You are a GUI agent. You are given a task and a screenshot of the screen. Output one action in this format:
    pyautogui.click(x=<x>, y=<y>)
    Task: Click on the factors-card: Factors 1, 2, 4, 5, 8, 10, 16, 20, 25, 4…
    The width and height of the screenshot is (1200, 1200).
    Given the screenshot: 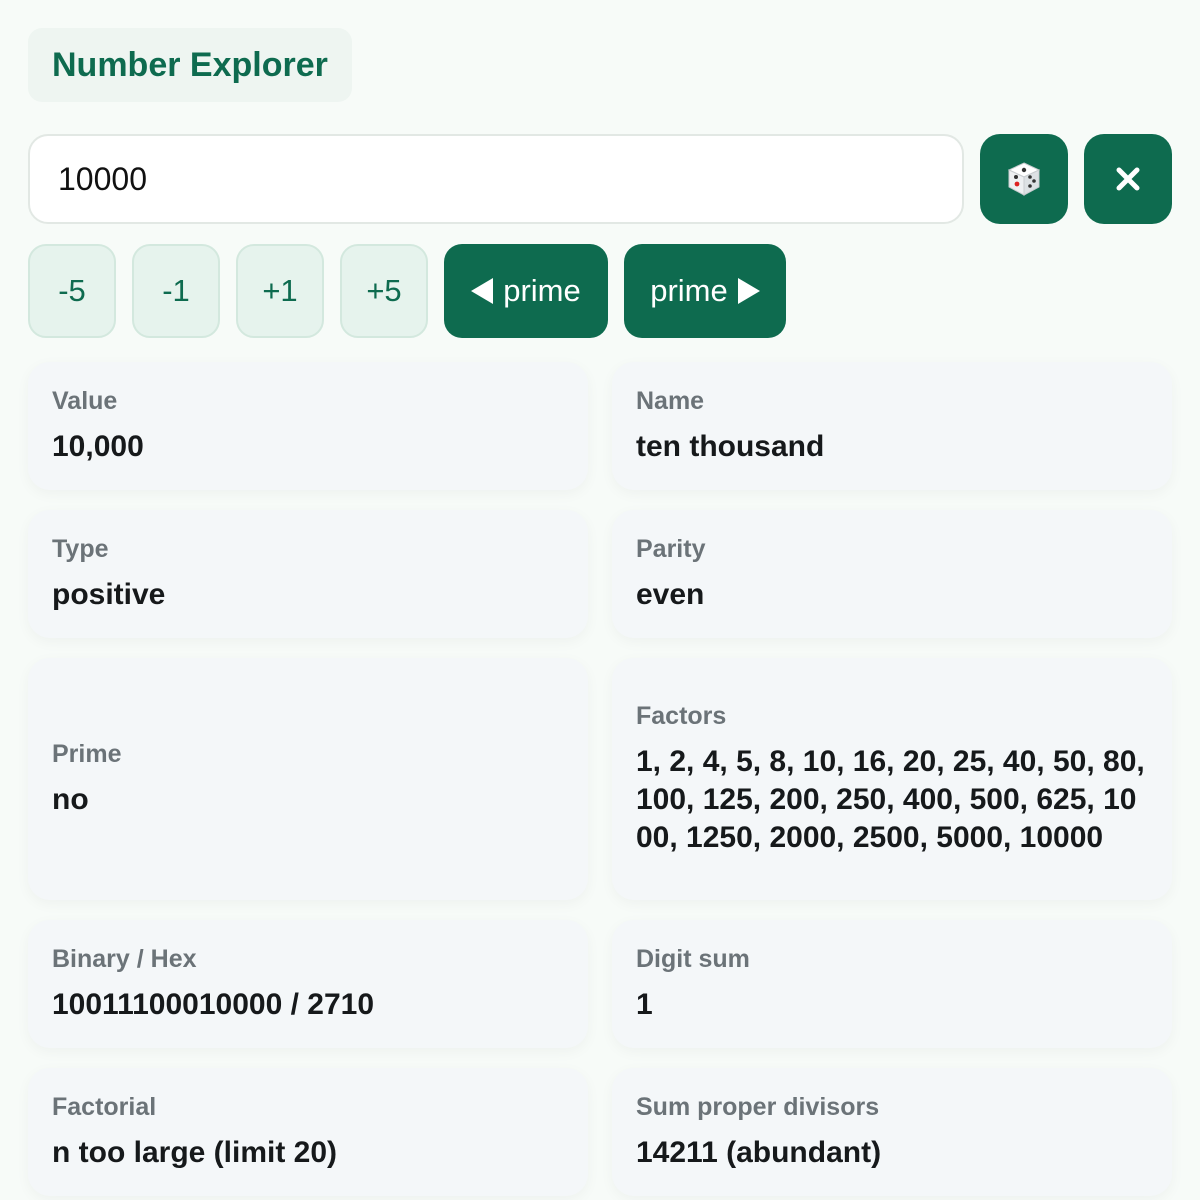 What is the action you would take?
    pyautogui.click(x=892, y=779)
    